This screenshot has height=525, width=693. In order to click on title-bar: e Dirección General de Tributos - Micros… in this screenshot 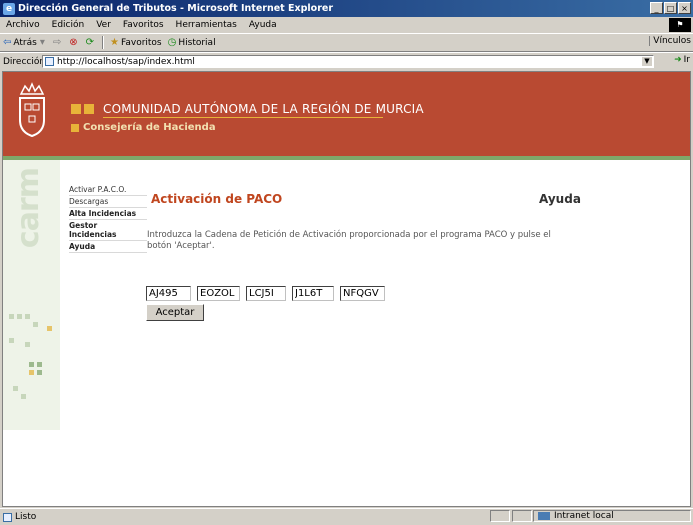, I will do `click(346, 8)`.